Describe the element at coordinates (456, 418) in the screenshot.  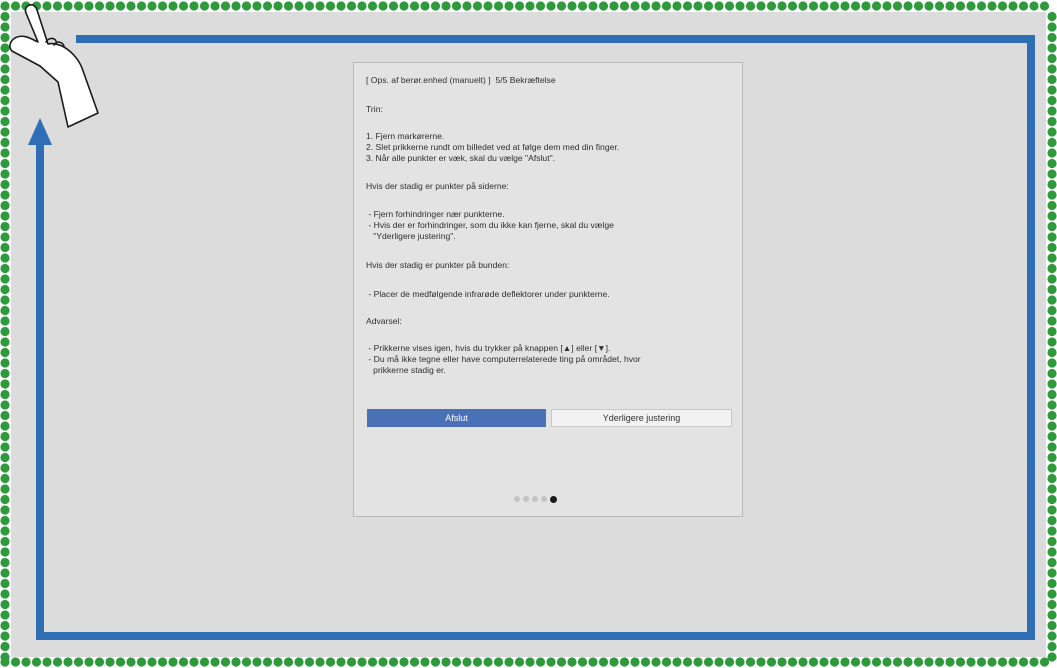
I see `finish-button: Afslut` at that location.